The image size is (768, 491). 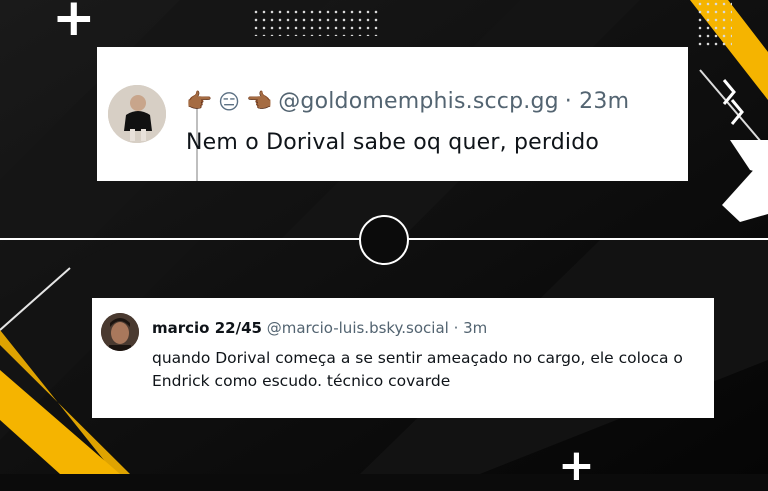 What do you see at coordinates (418, 101) in the screenshot?
I see `user-handle: @goldomemphis.sccp.gg` at bounding box center [418, 101].